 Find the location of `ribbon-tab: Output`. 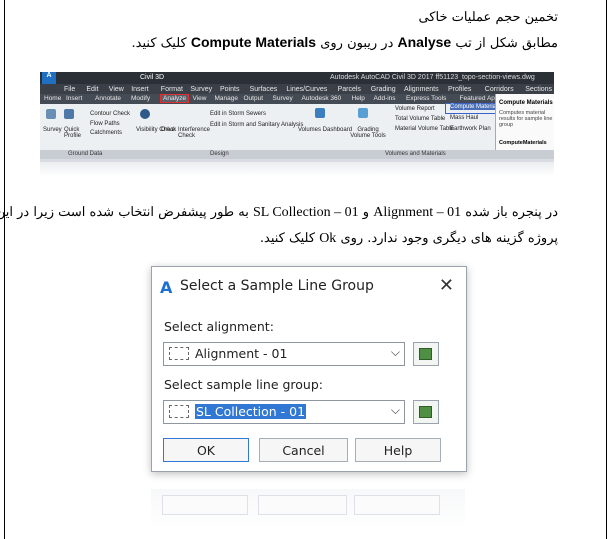

ribbon-tab: Output is located at coordinates (254, 98).